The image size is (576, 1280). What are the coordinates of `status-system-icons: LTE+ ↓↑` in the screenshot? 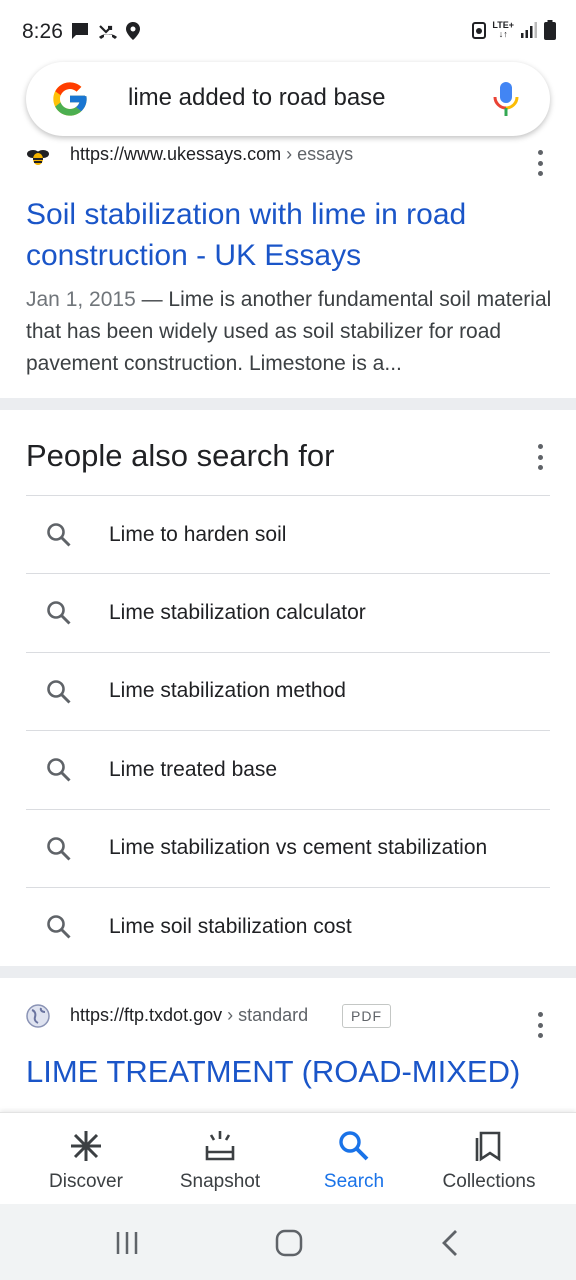 It's located at (514, 30).